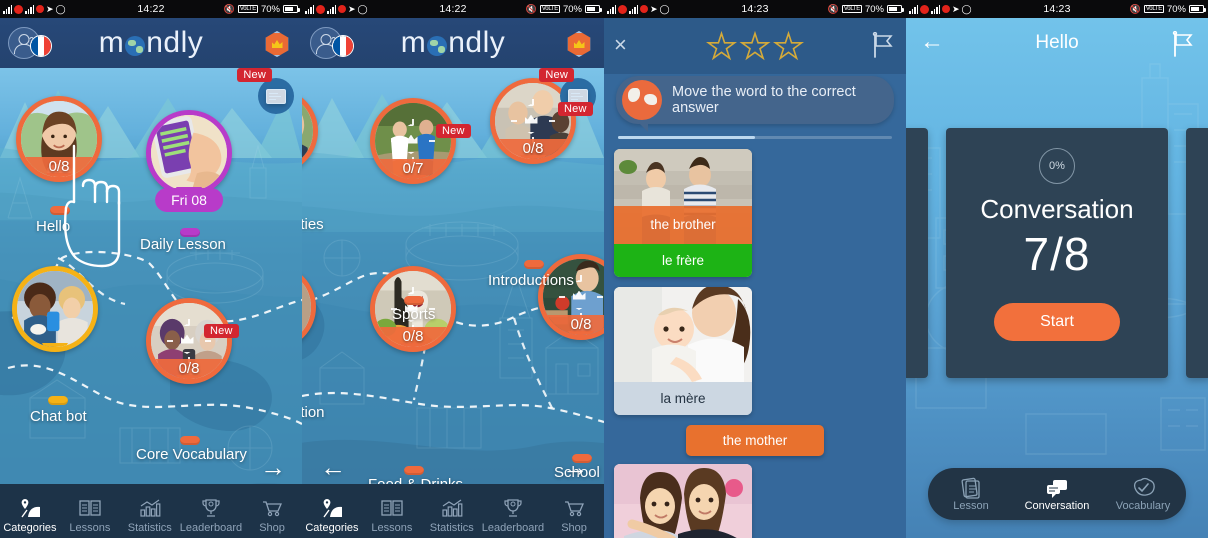  What do you see at coordinates (683, 398) in the screenshot?
I see `card-answer: la mère` at bounding box center [683, 398].